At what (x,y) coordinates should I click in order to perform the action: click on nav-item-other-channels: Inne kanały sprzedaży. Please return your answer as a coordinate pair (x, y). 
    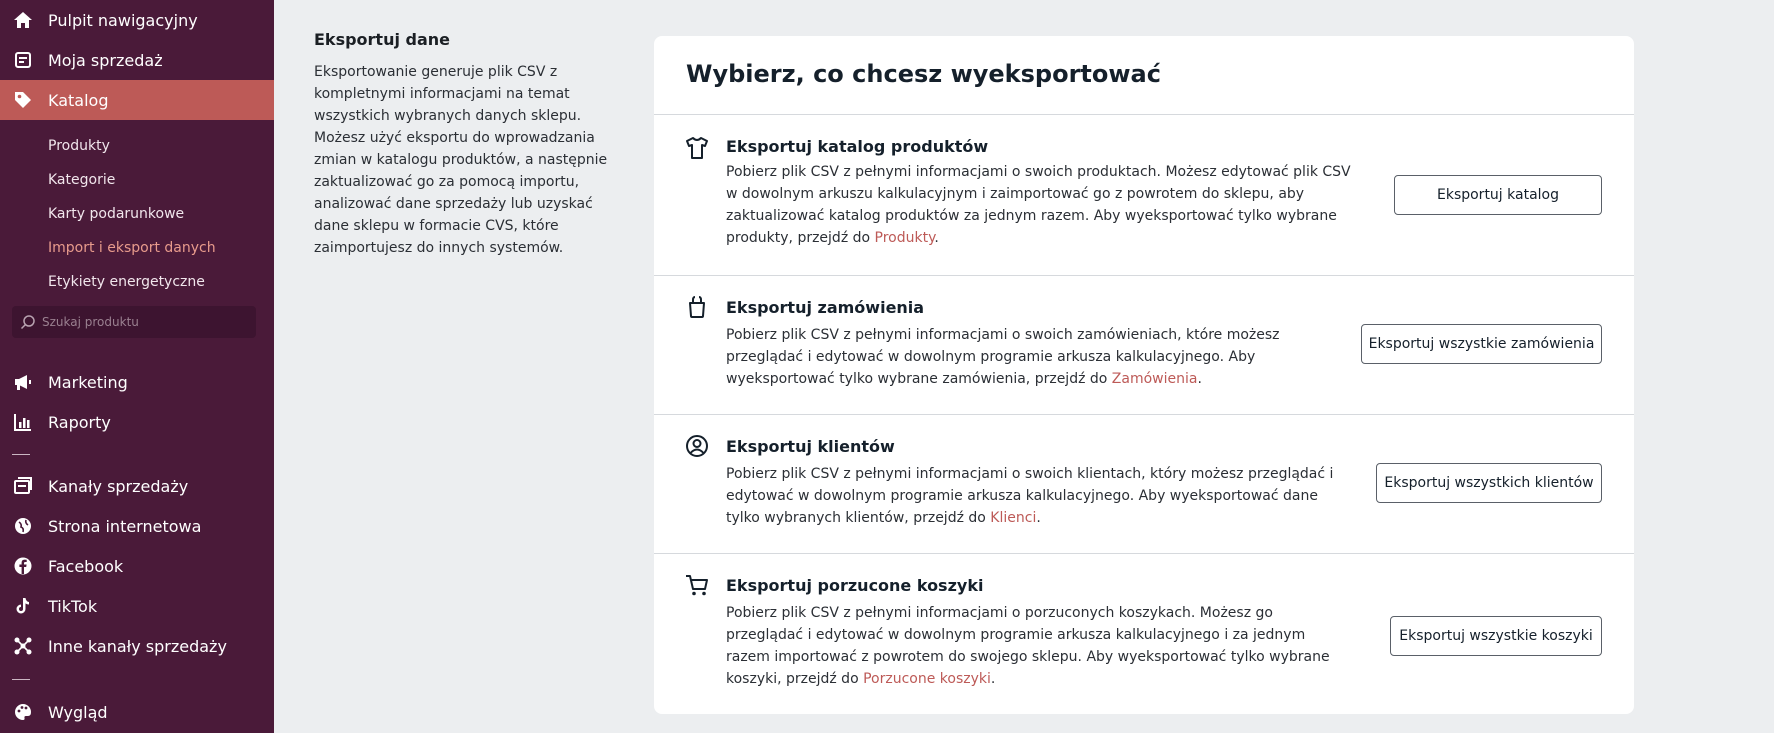
    Looking at the image, I should click on (137, 646).